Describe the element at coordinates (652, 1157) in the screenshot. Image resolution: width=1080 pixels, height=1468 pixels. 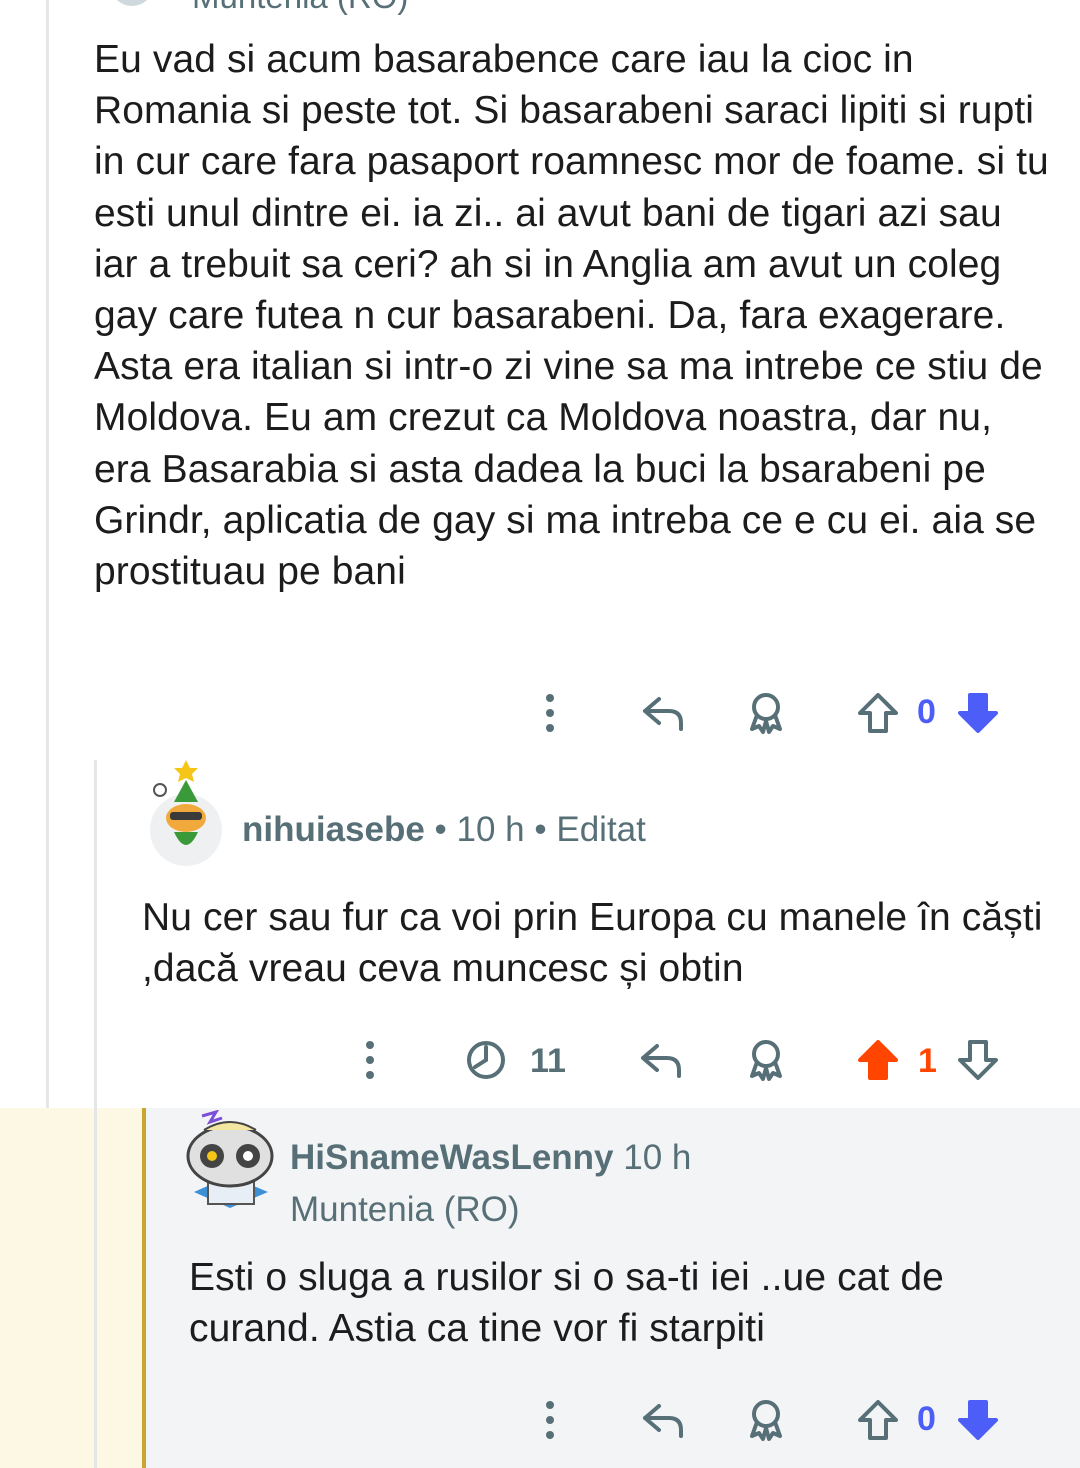
I see `comment-time: 10 h` at that location.